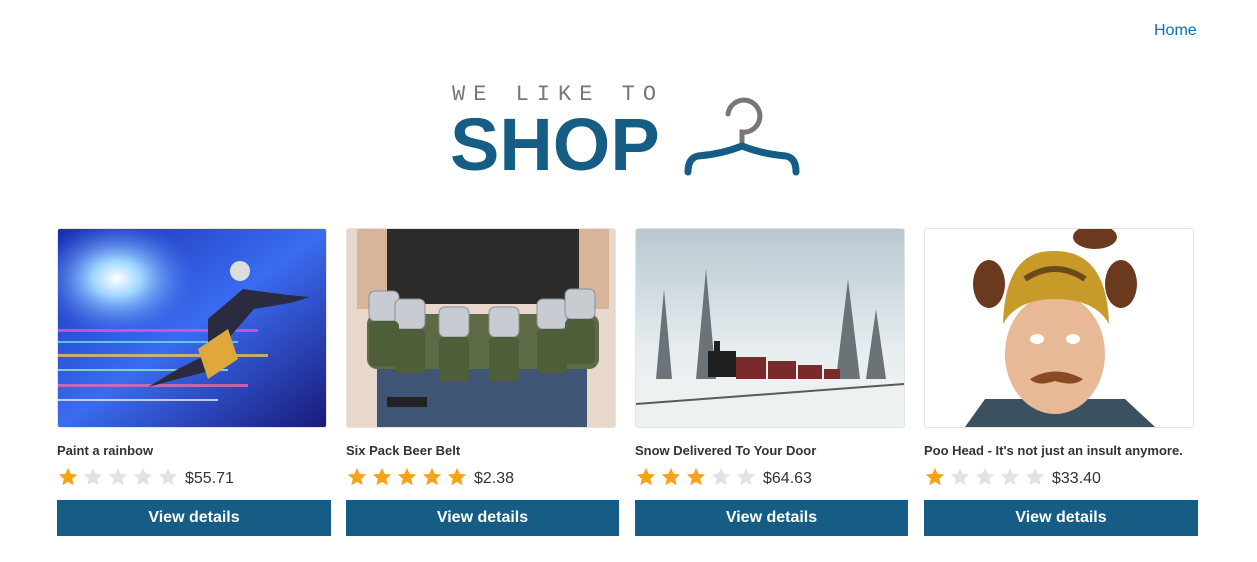  What do you see at coordinates (494, 478) in the screenshot?
I see `product-price: $2.38` at bounding box center [494, 478].